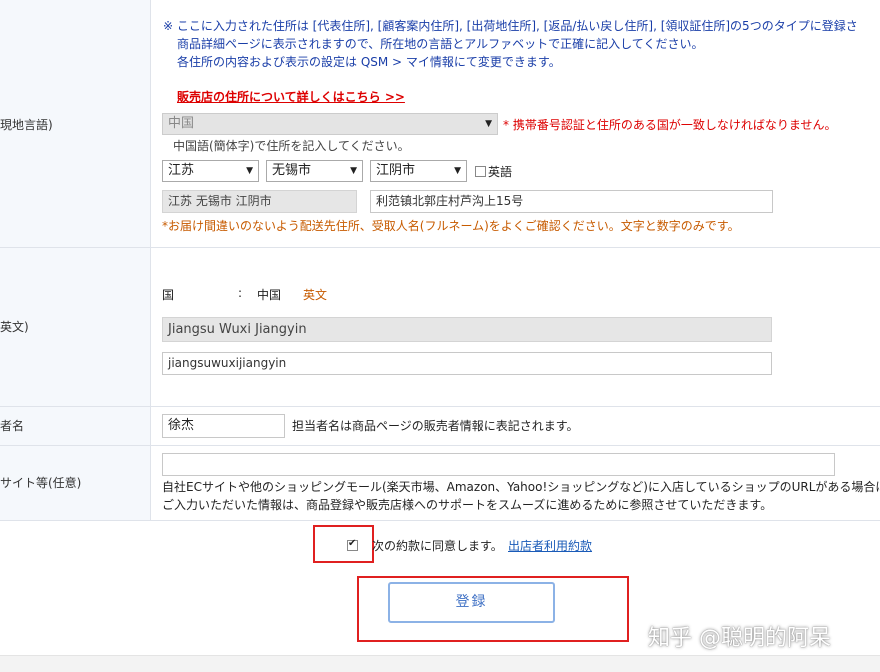 Image resolution: width=880 pixels, height=672 pixels. What do you see at coordinates (437, 546) in the screenshot?
I see `agree-text: 次の約款に同意します。` at bounding box center [437, 546].